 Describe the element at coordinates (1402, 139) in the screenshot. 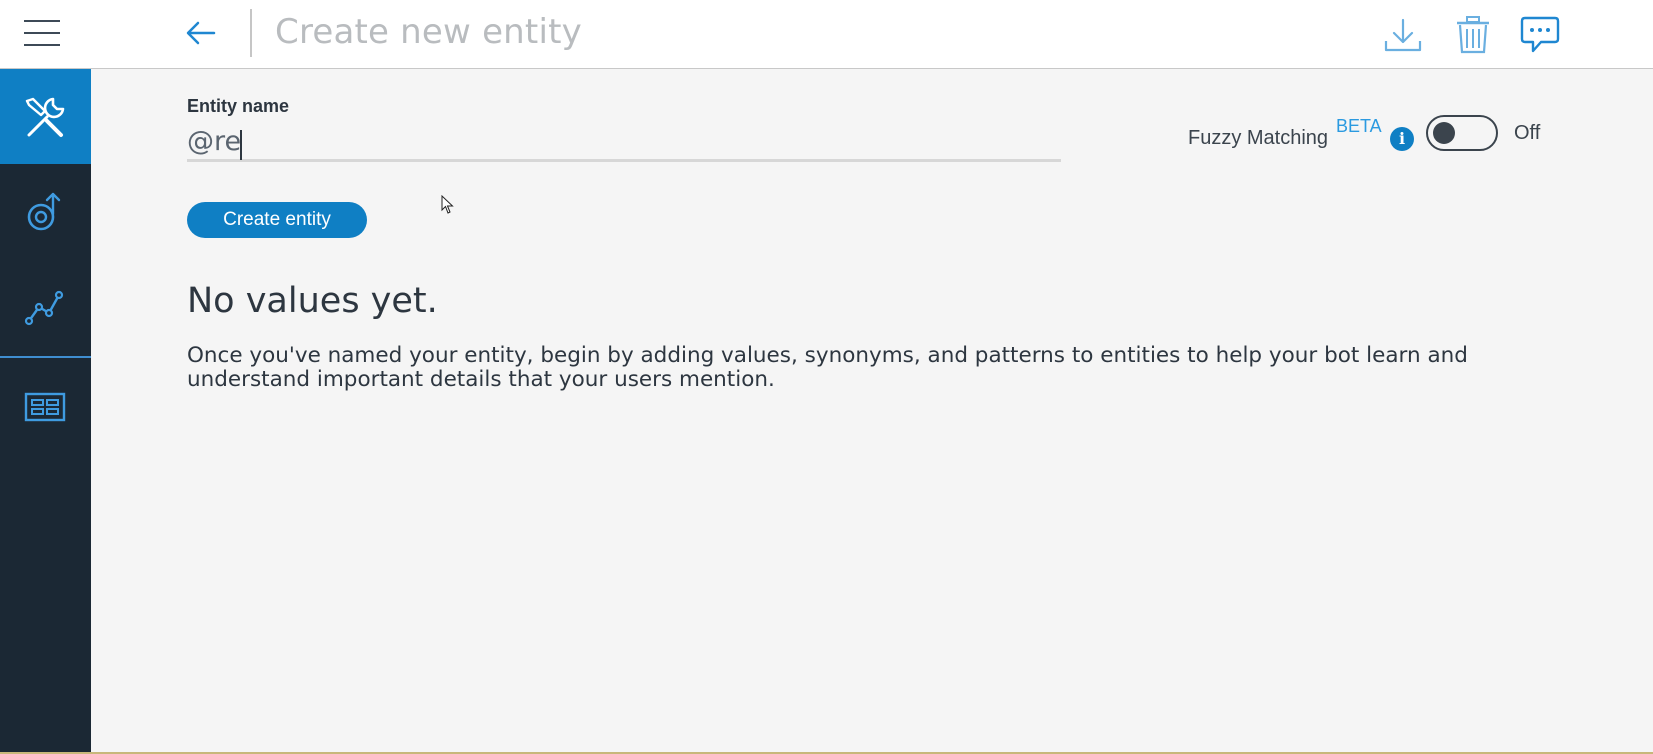

I see `info-icon: i` at that location.